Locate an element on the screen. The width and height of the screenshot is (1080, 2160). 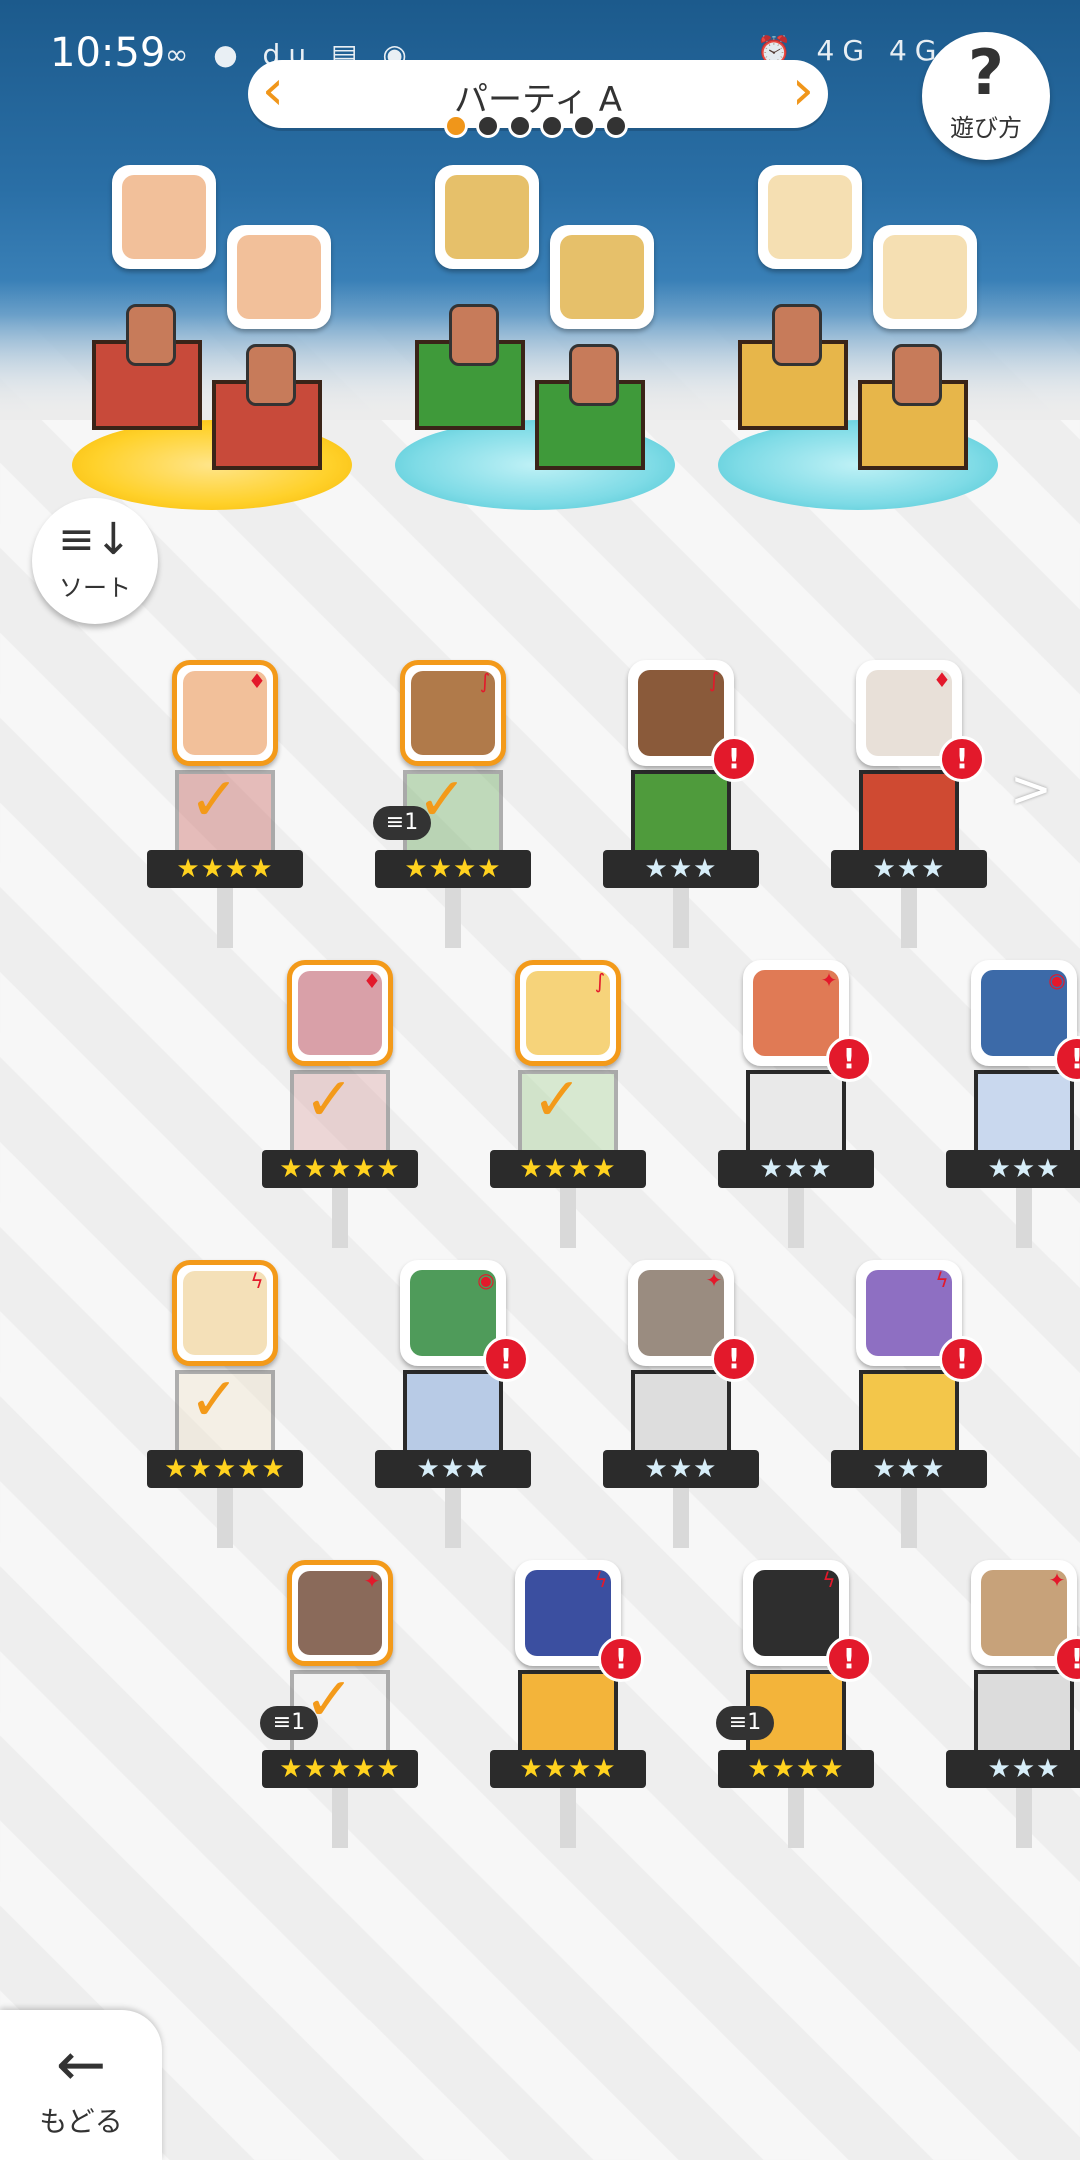
back-button: ← もどる is located at coordinates (81, 2085).